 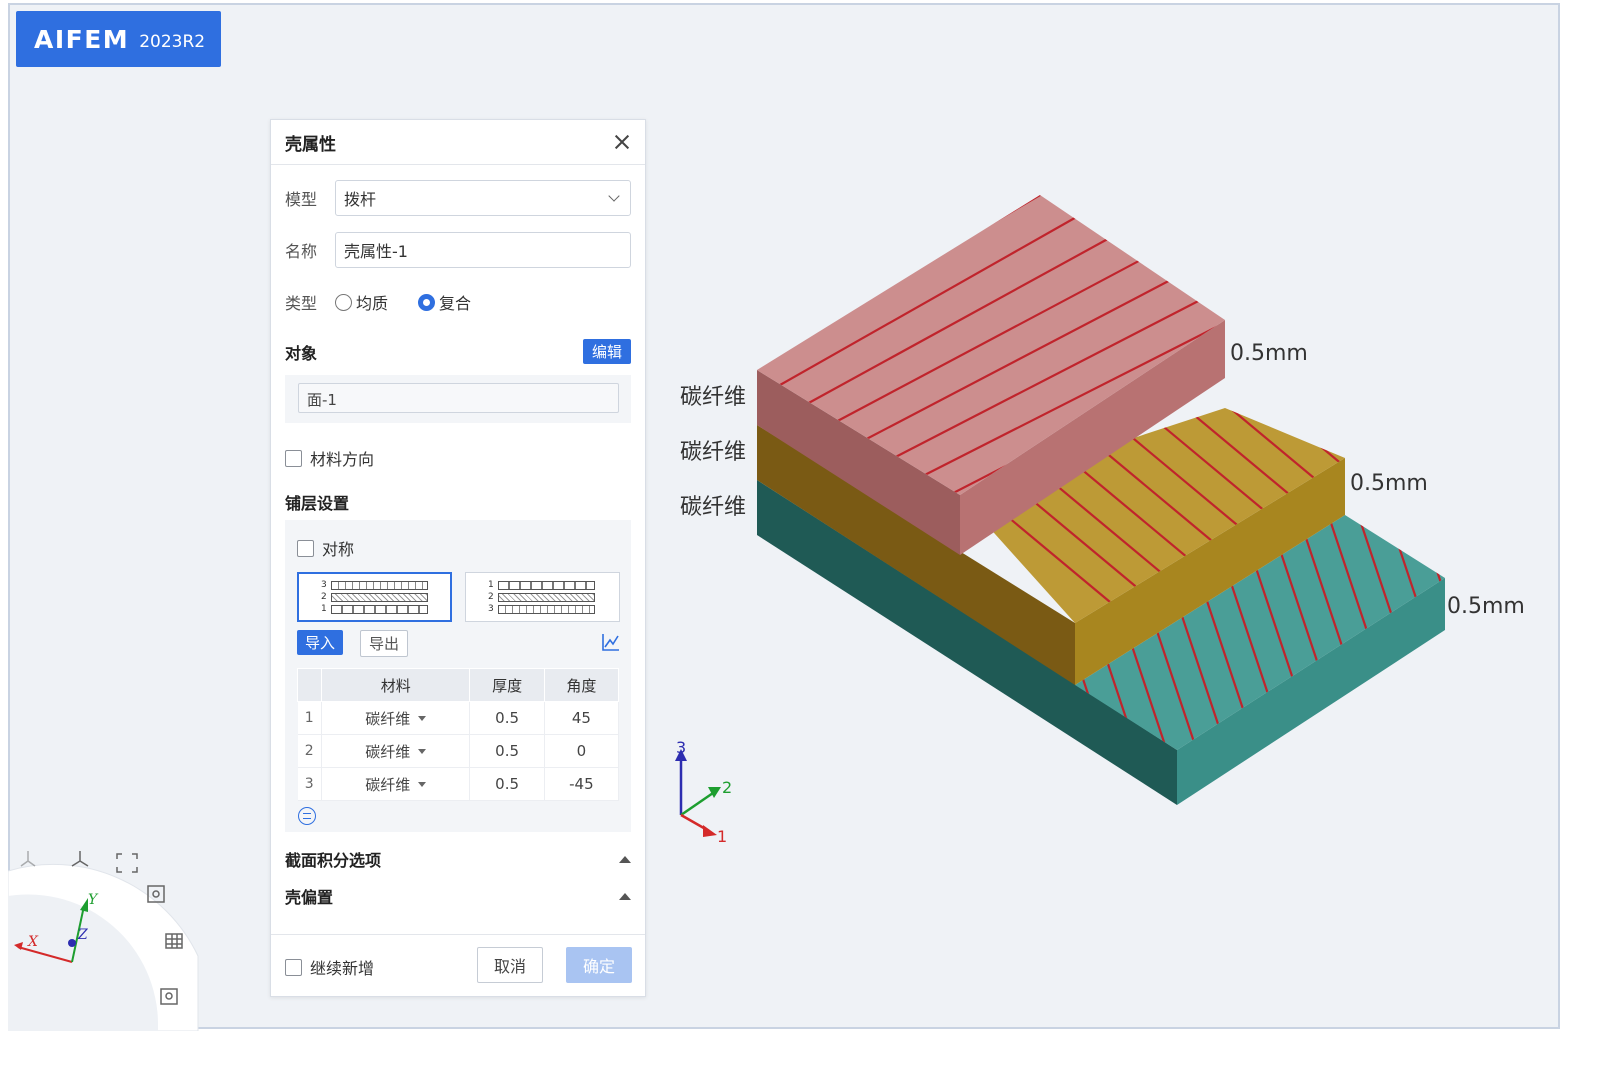 What do you see at coordinates (458, 859) in the screenshot?
I see `integration-options-row: 截面积分选项` at bounding box center [458, 859].